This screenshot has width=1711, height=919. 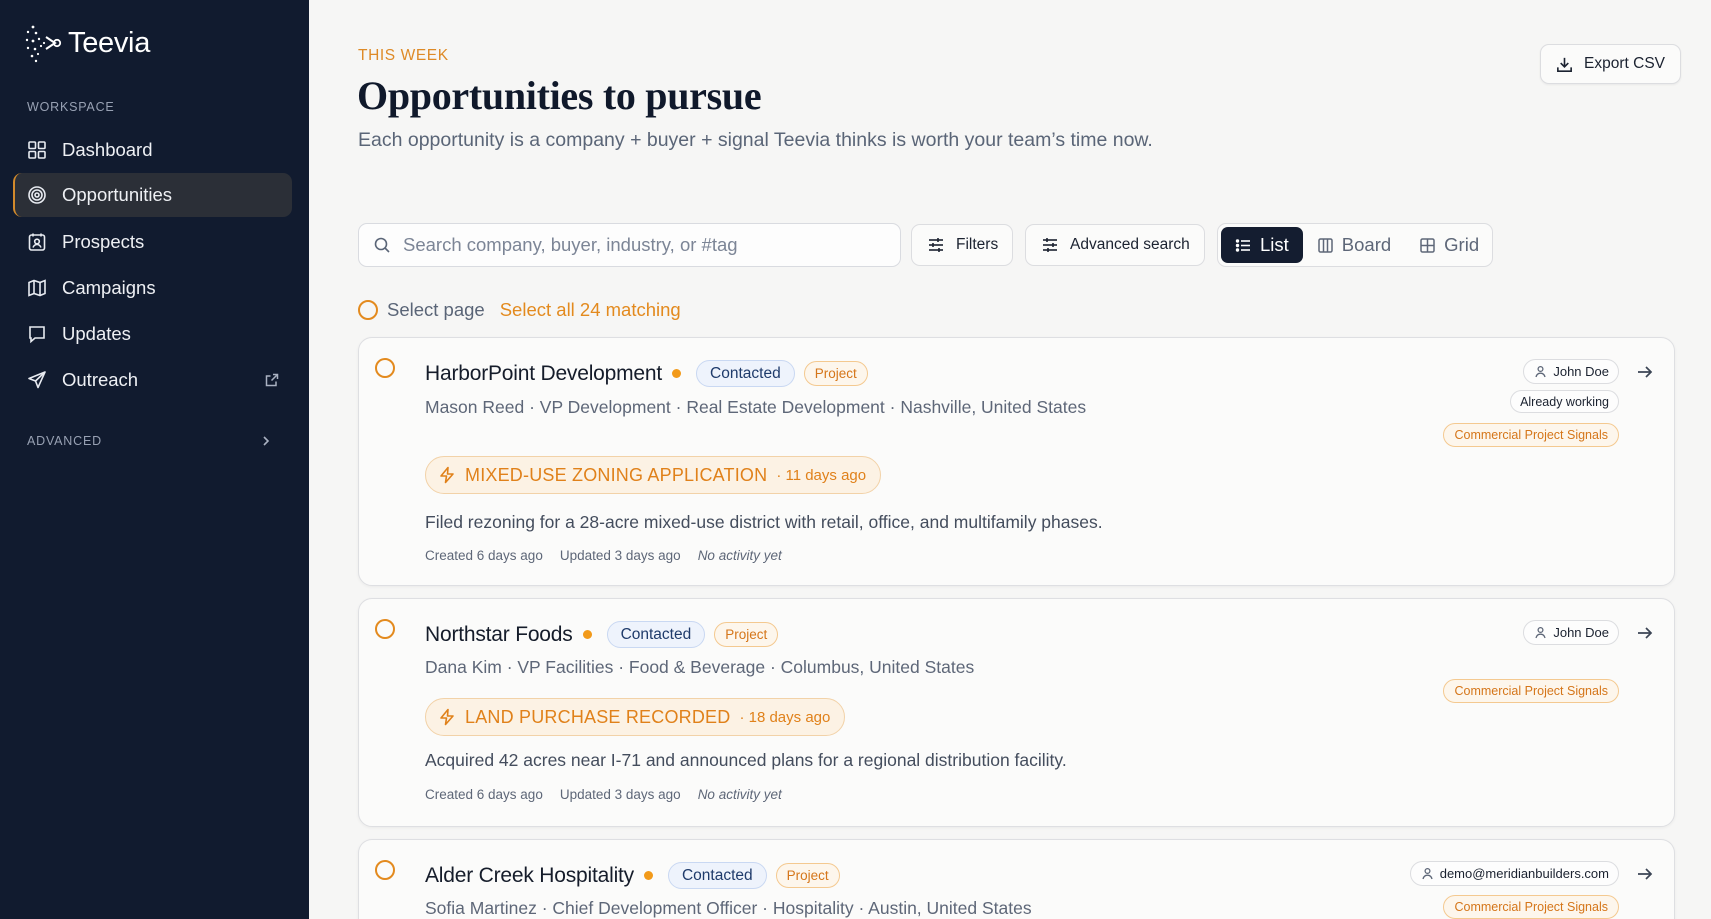 What do you see at coordinates (382, 245) in the screenshot?
I see `search-icon` at bounding box center [382, 245].